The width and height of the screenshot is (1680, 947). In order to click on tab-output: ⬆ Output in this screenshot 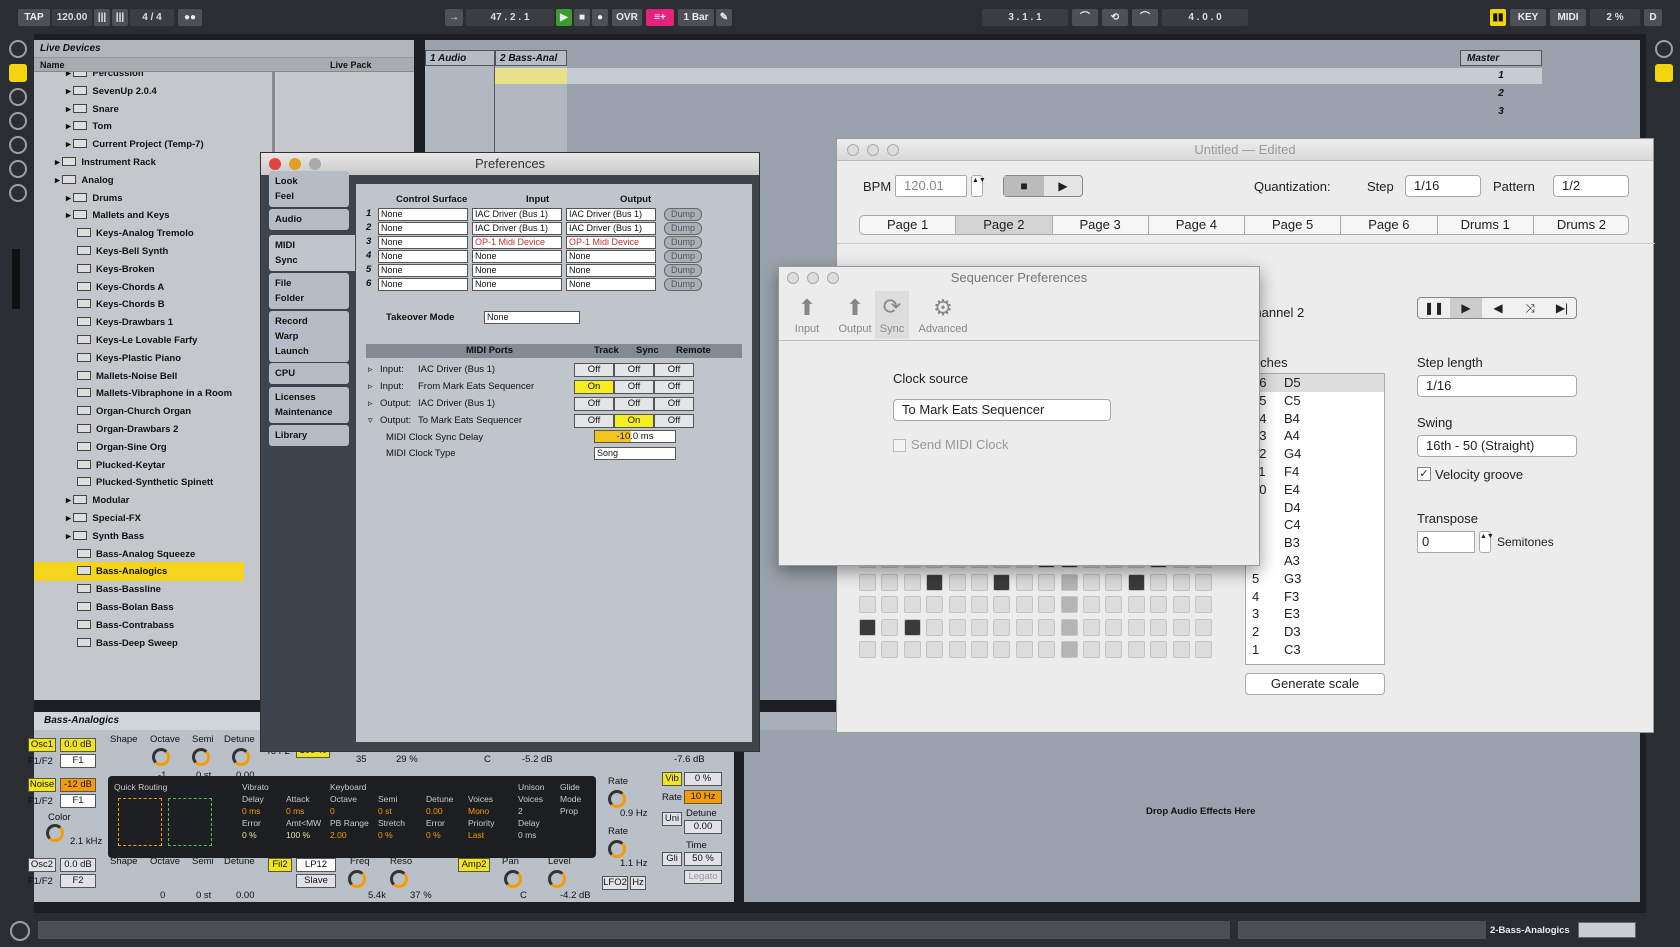, I will do `click(855, 316)`.